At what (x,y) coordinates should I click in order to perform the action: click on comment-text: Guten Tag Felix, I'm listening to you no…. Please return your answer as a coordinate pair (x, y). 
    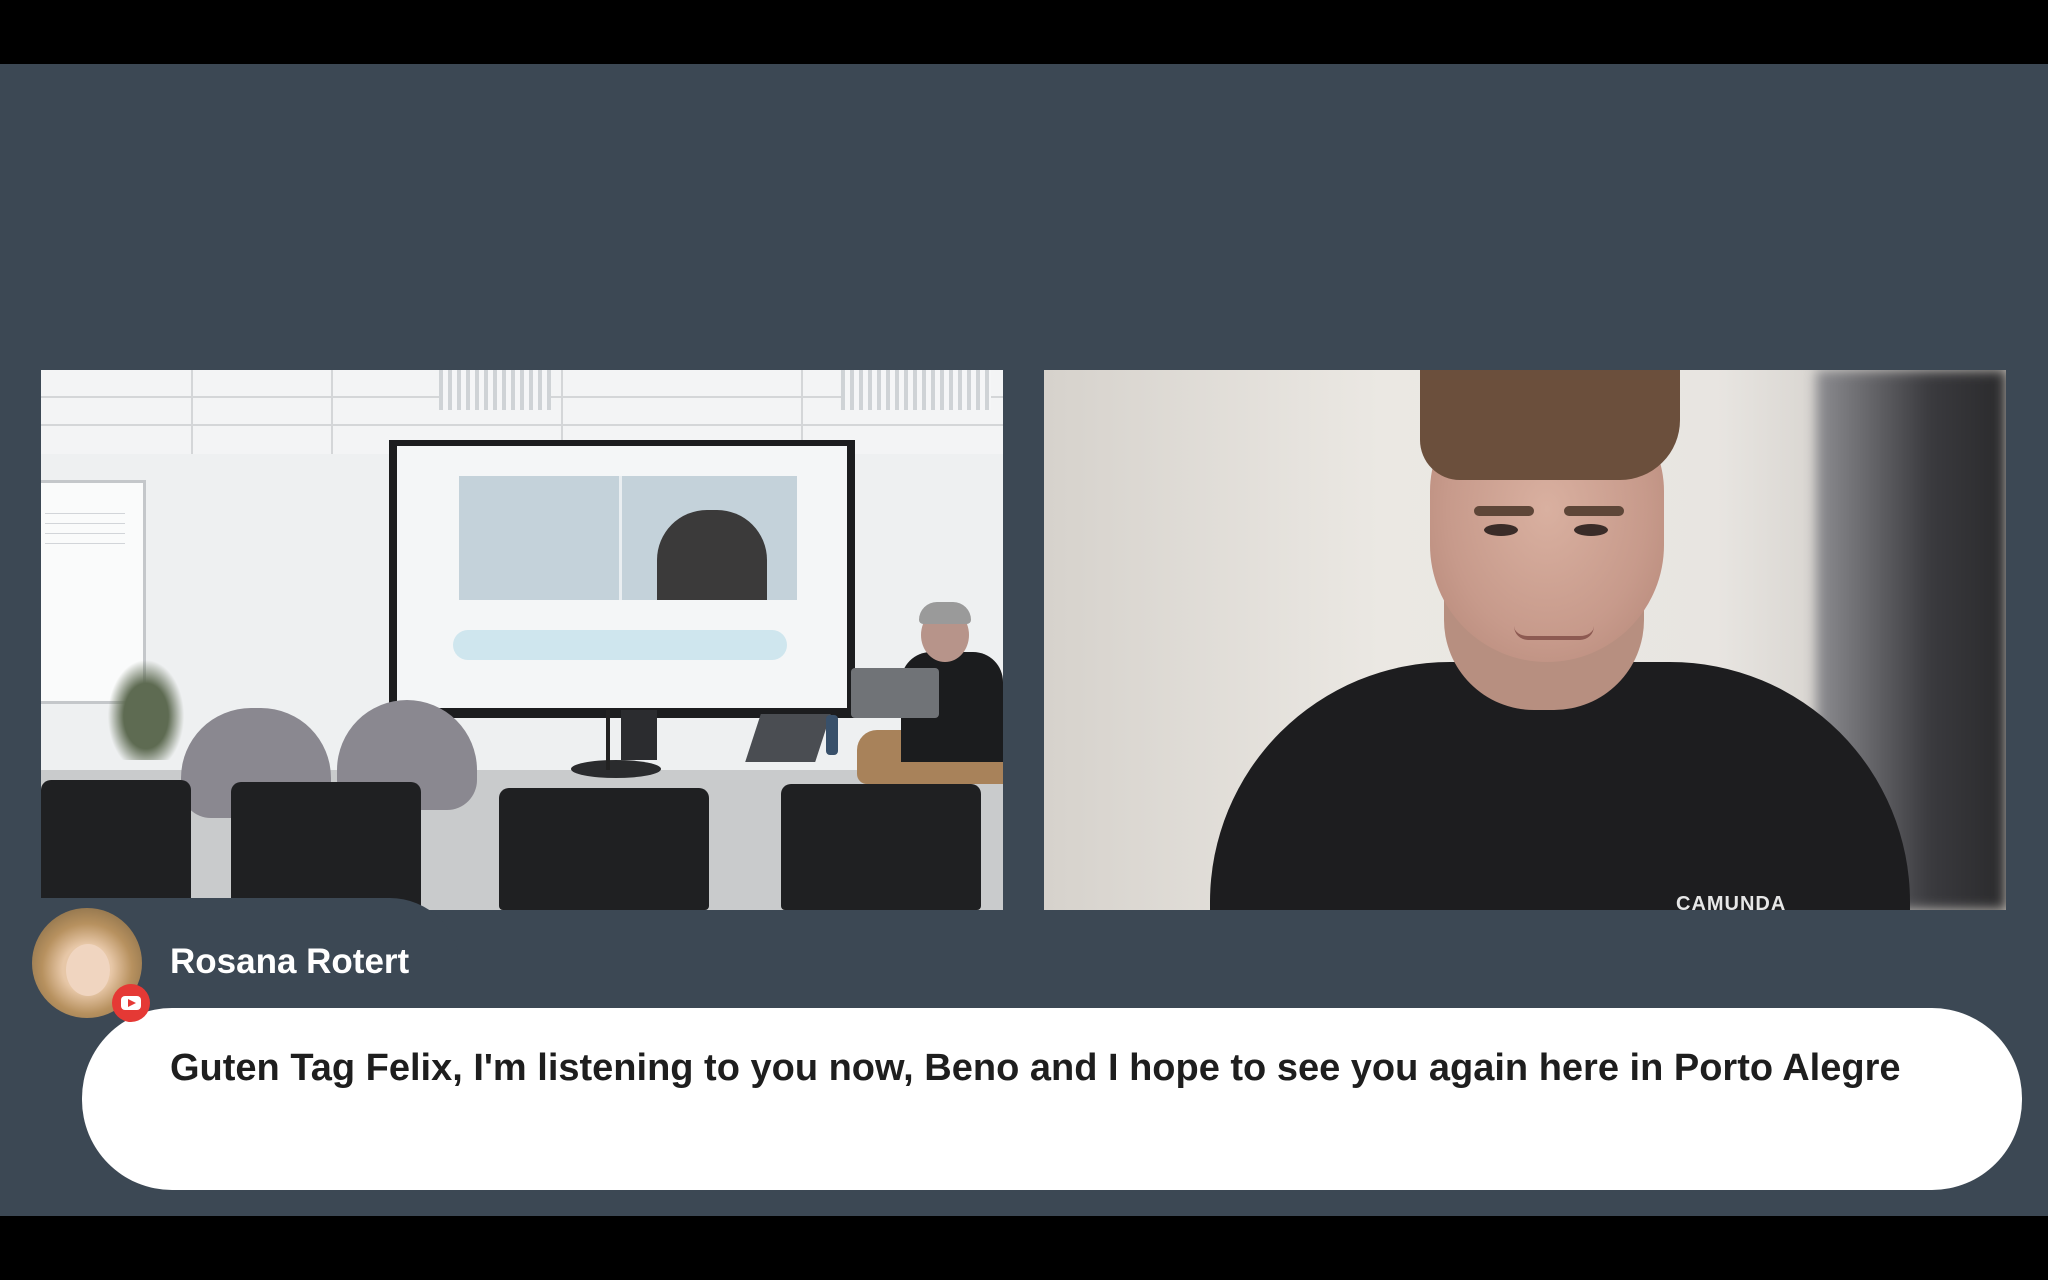
    Looking at the image, I should click on (1035, 1068).